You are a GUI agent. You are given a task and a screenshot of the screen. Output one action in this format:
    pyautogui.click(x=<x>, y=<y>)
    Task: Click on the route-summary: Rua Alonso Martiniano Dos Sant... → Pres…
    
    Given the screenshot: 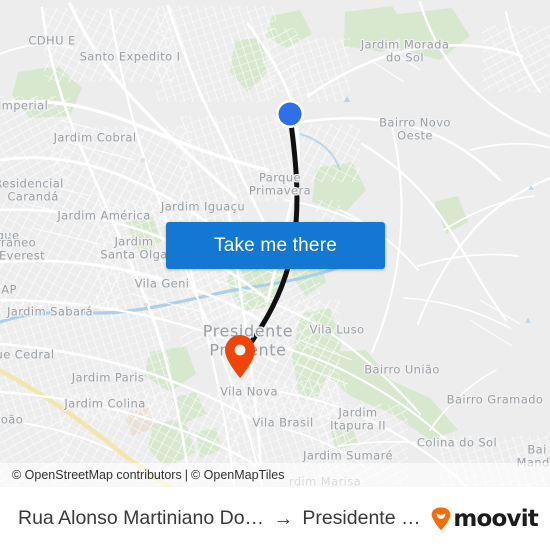 What is the action you would take?
    pyautogui.click(x=220, y=518)
    